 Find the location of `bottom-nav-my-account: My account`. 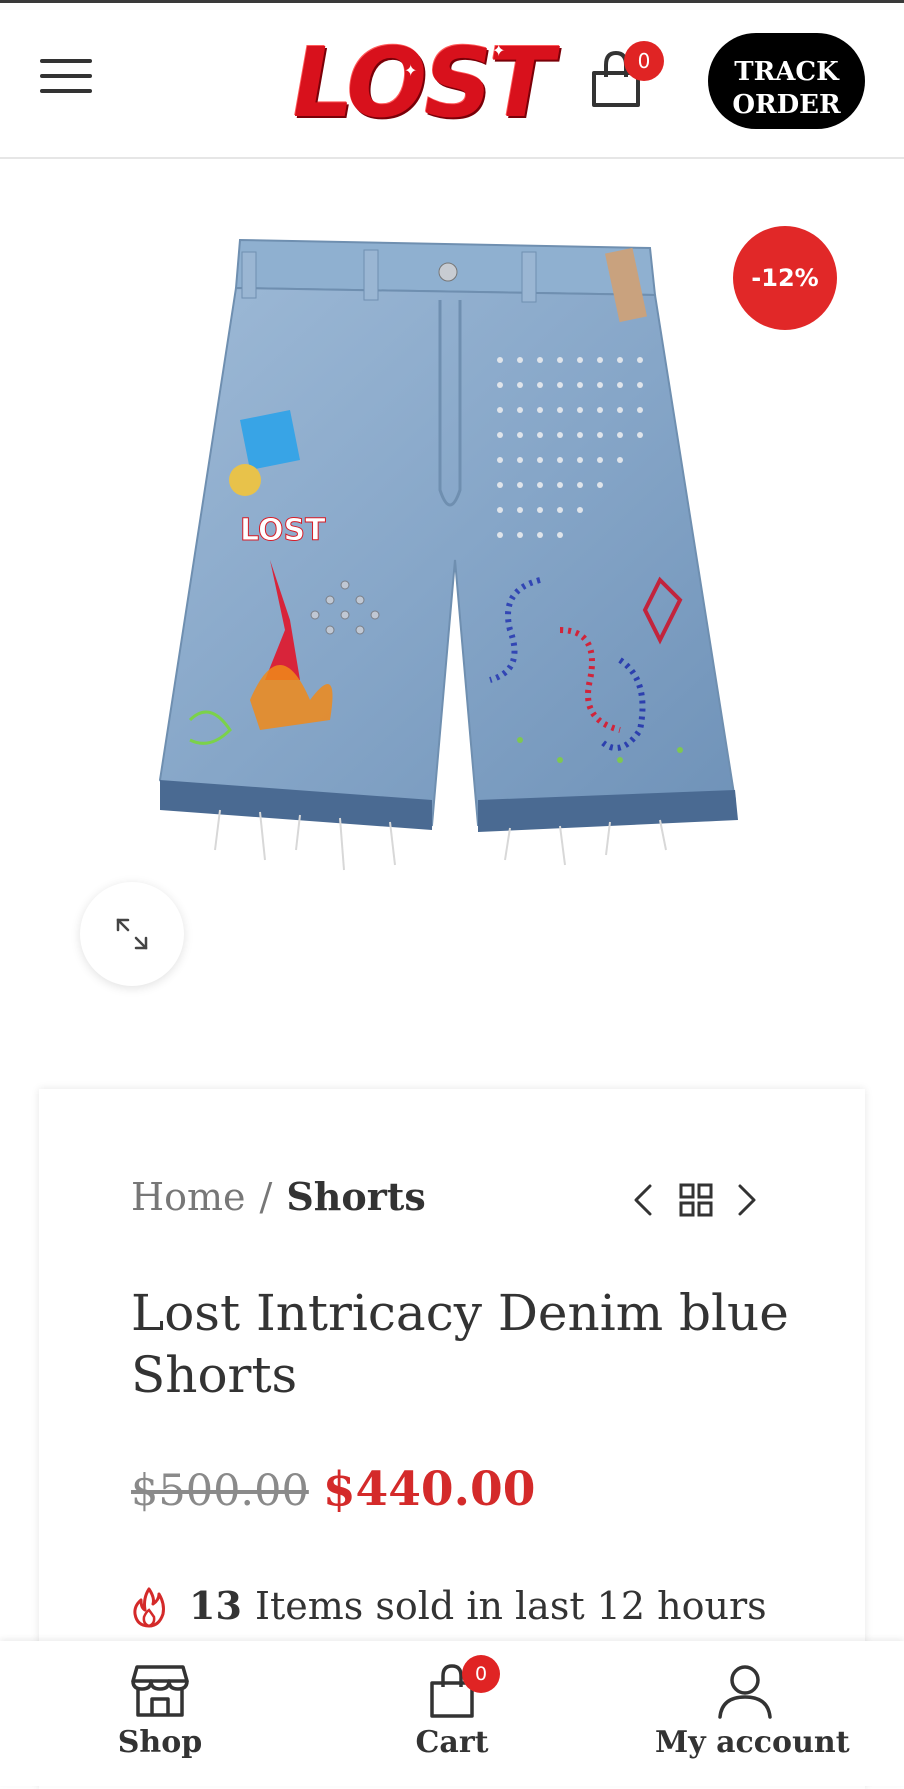

bottom-nav-my-account: My account is located at coordinates (752, 1713).